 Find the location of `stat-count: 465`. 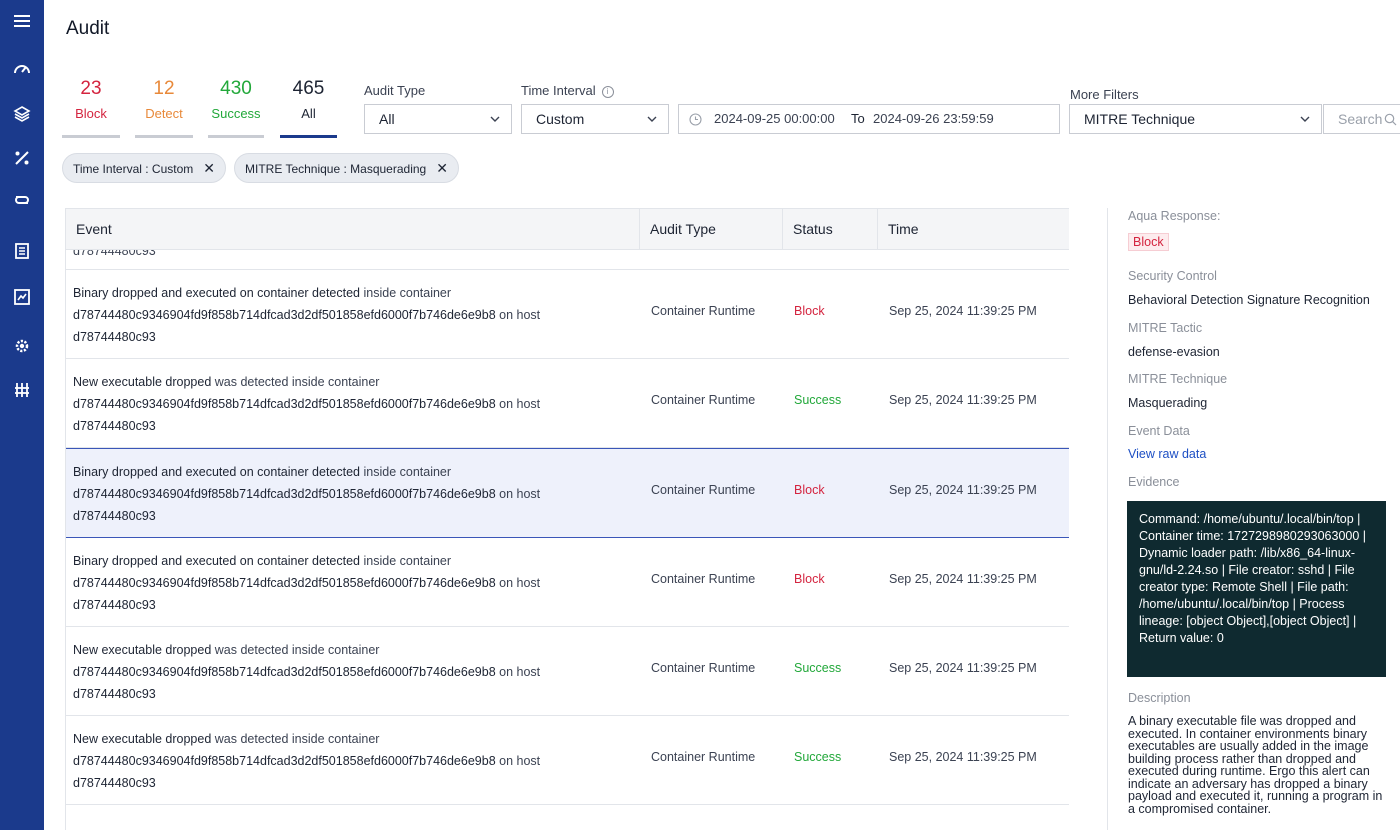

stat-count: 465 is located at coordinates (308, 89).